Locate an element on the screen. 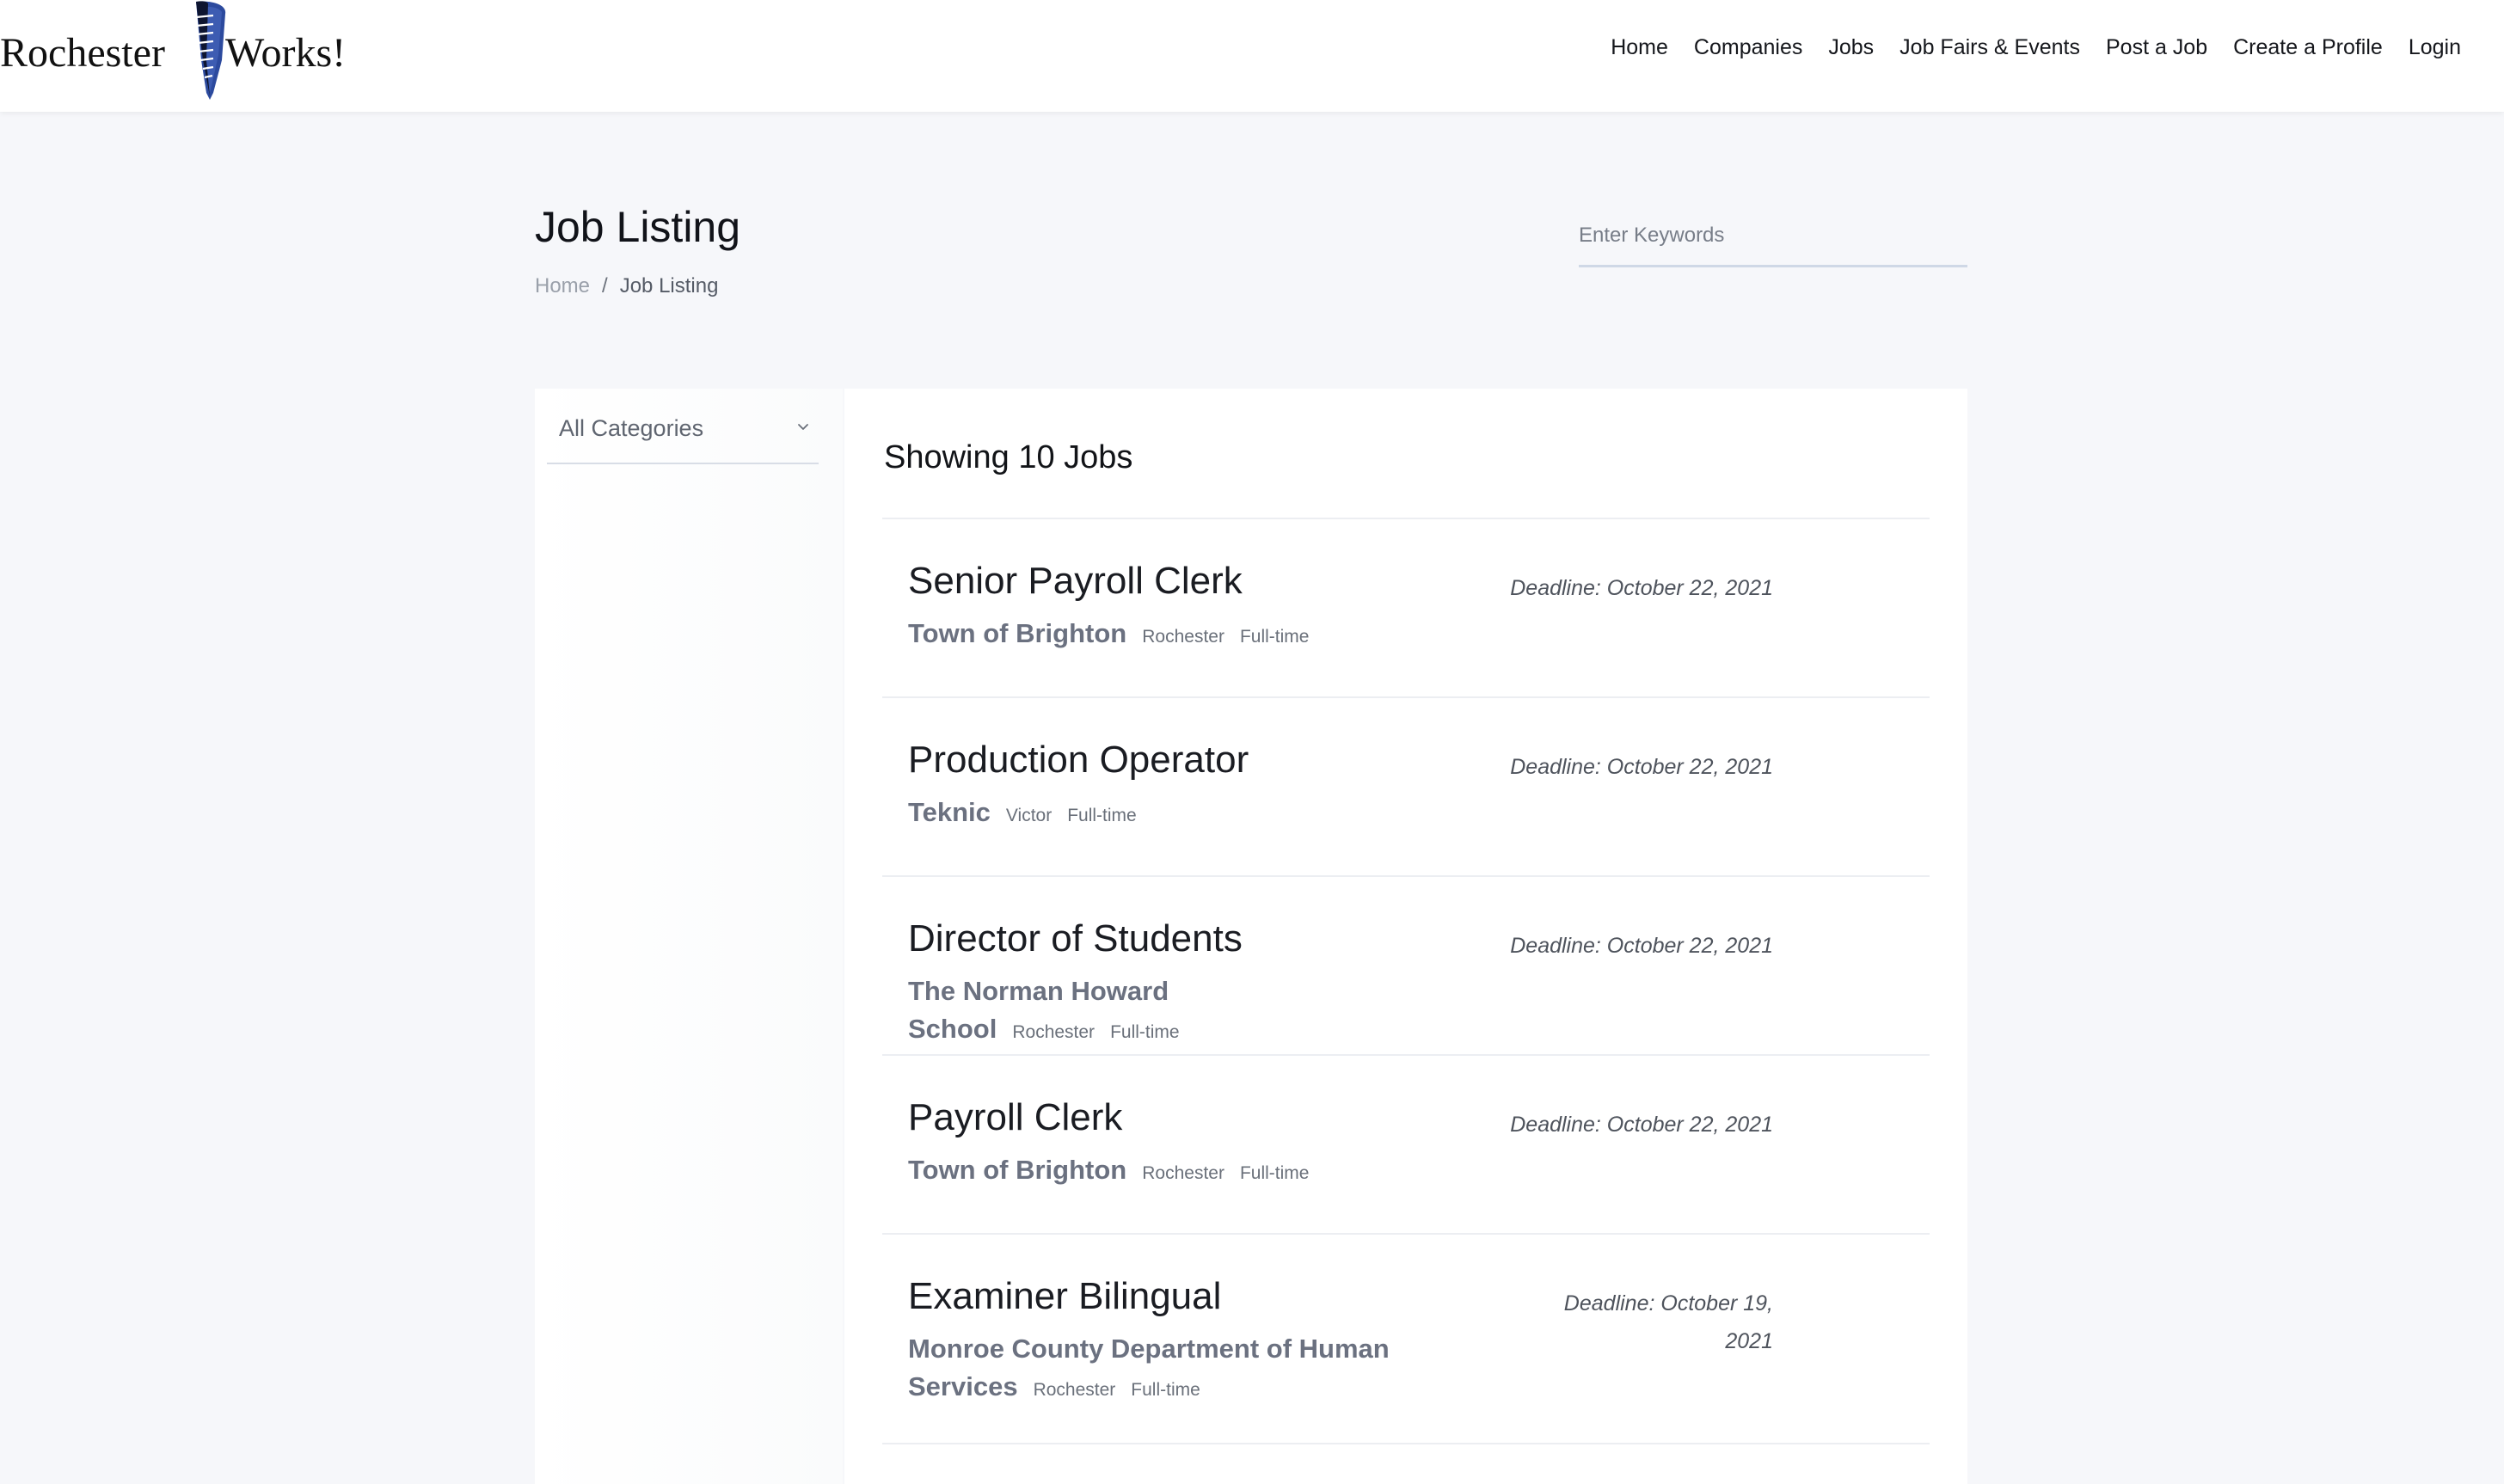 The width and height of the screenshot is (2504, 1484). breadcrumb-home-link: Home is located at coordinates (562, 285).